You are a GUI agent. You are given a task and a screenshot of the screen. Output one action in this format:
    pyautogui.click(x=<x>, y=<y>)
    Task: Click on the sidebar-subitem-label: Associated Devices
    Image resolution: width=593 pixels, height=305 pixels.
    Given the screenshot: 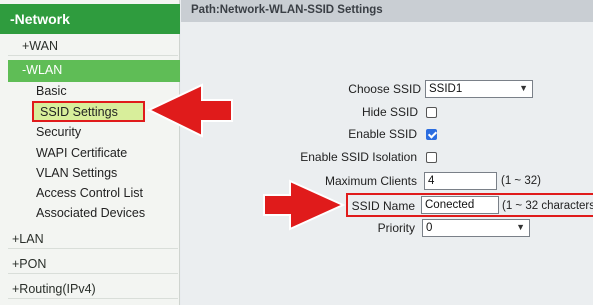 What is the action you would take?
    pyautogui.click(x=91, y=213)
    